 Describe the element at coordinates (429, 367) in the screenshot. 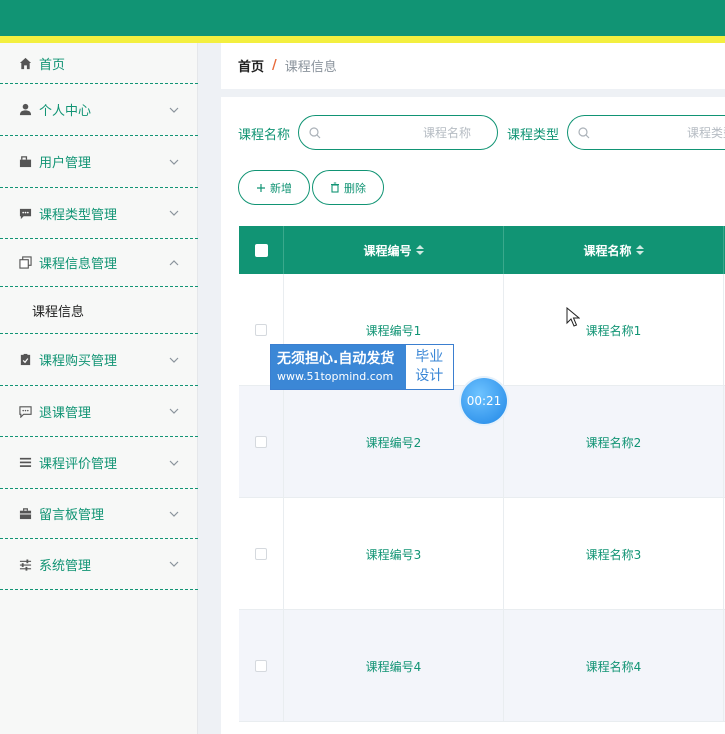

I see `watermark-right: 毕业 设计` at that location.